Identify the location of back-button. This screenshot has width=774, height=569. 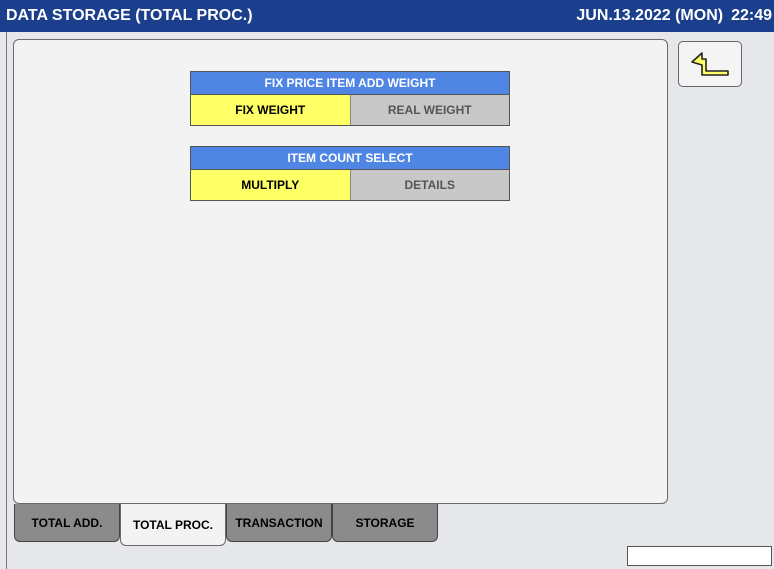
(710, 64).